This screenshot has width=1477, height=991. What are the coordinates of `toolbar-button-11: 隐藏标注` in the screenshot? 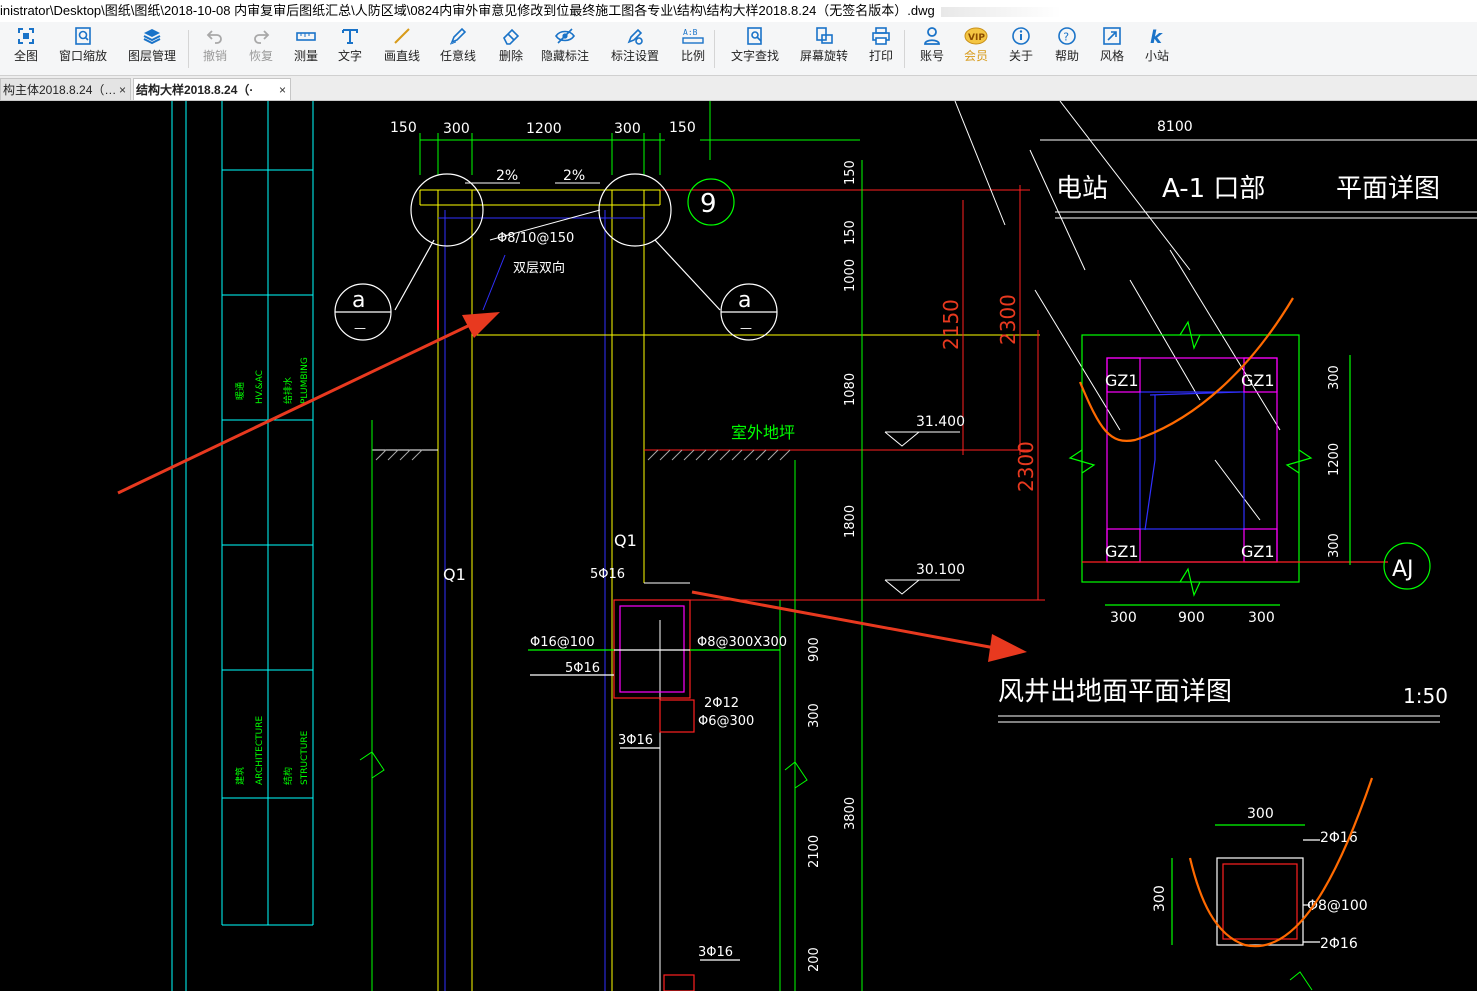 It's located at (565, 49).